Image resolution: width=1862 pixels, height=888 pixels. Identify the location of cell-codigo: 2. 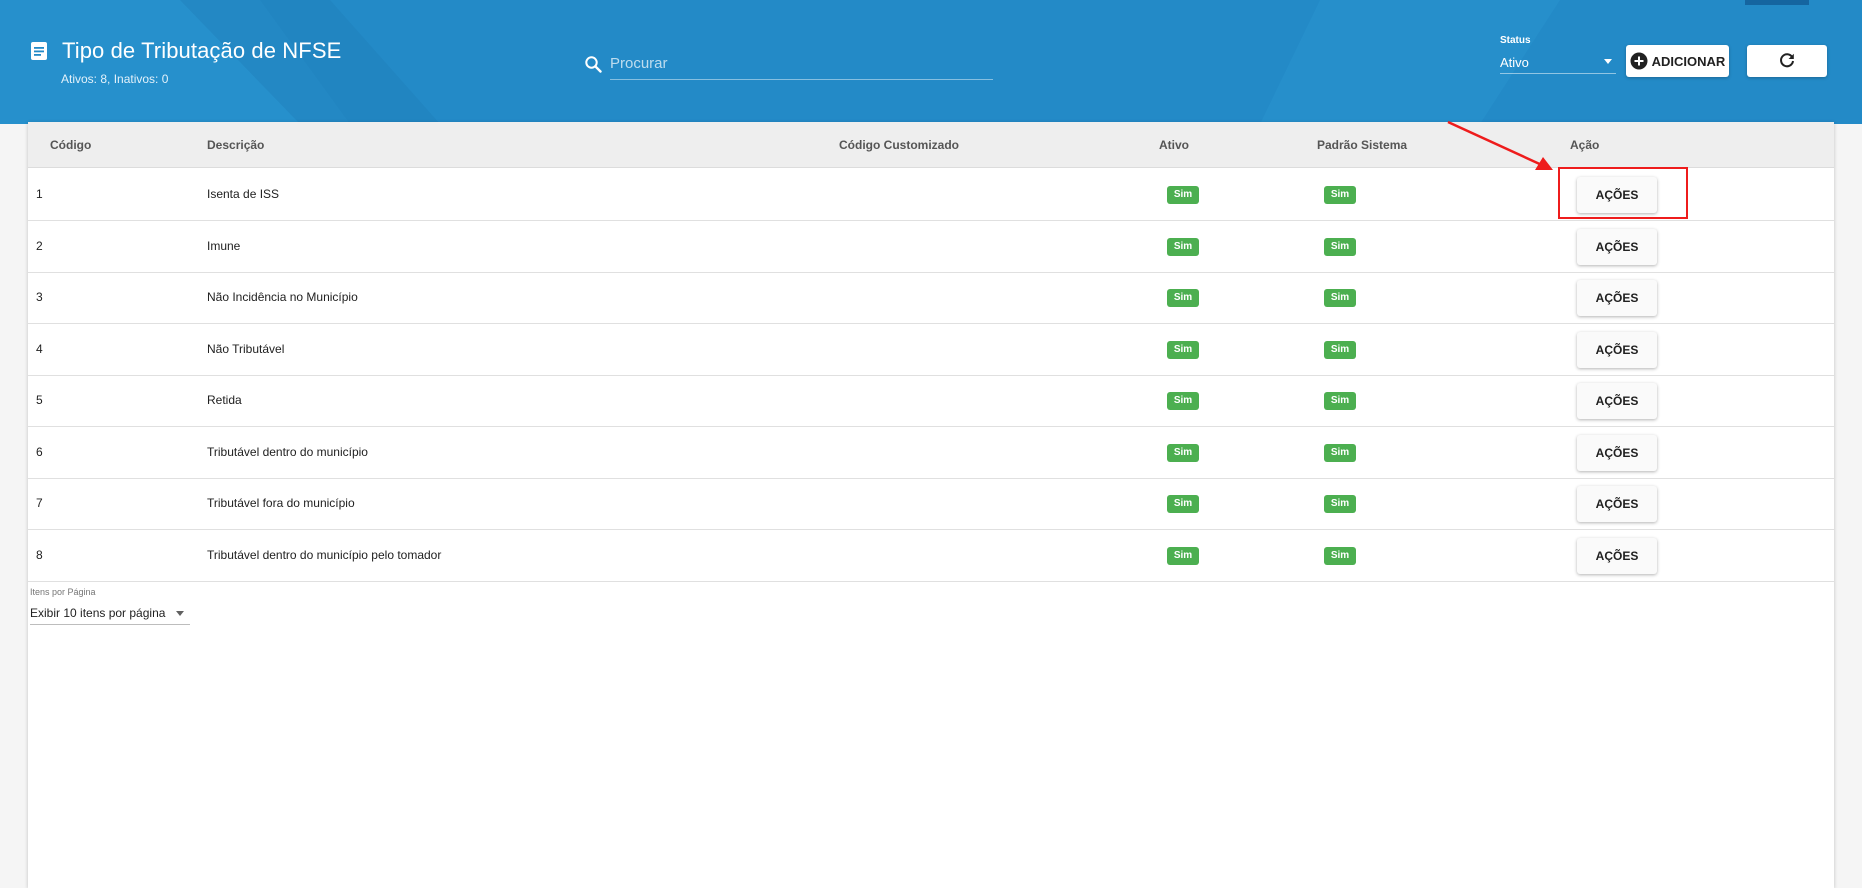
(39, 245).